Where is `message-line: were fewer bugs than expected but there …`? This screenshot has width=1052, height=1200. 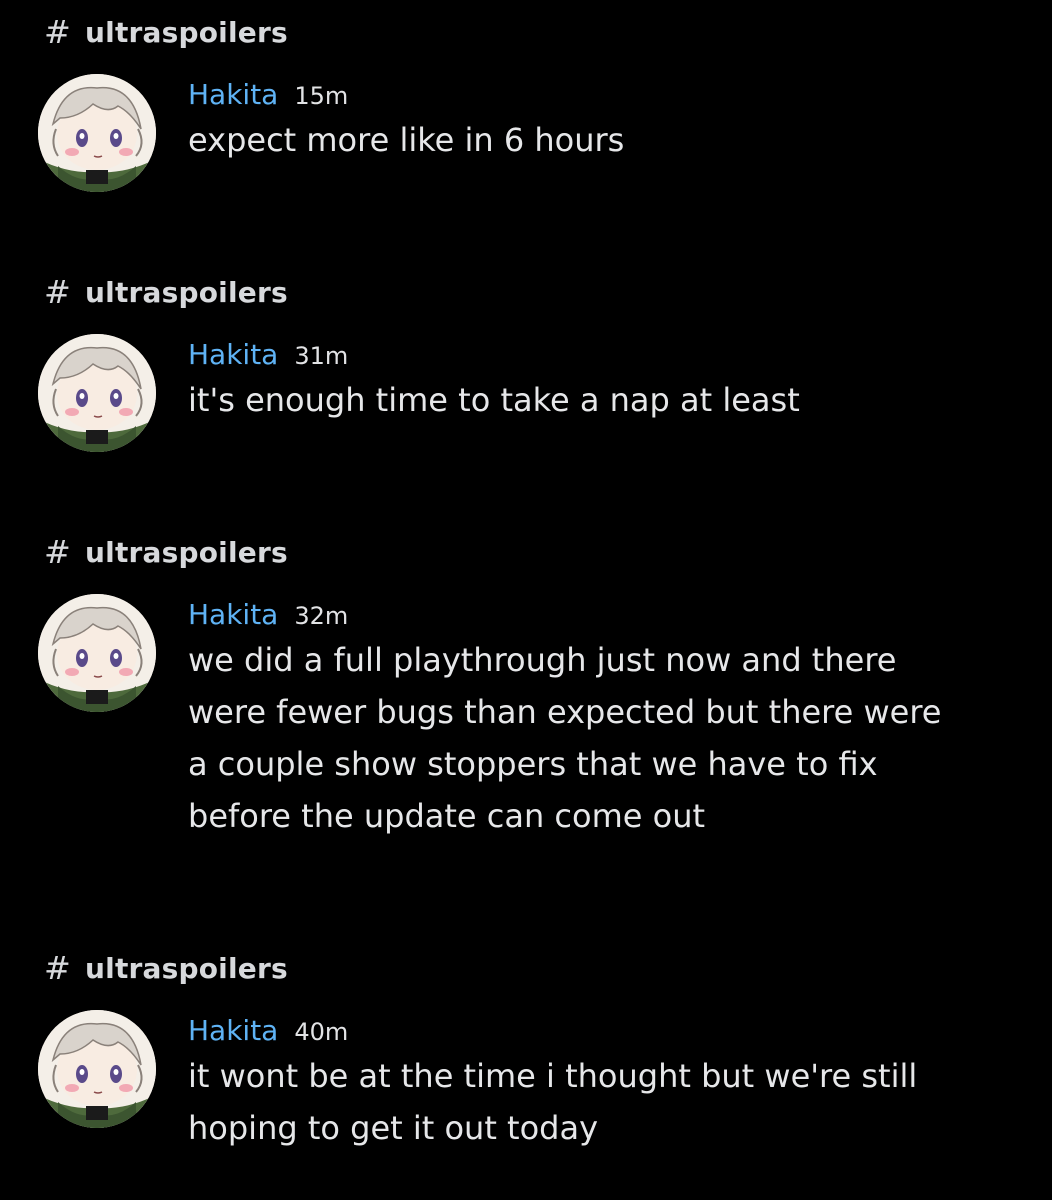 message-line: were fewer bugs than expected but there … is located at coordinates (565, 712).